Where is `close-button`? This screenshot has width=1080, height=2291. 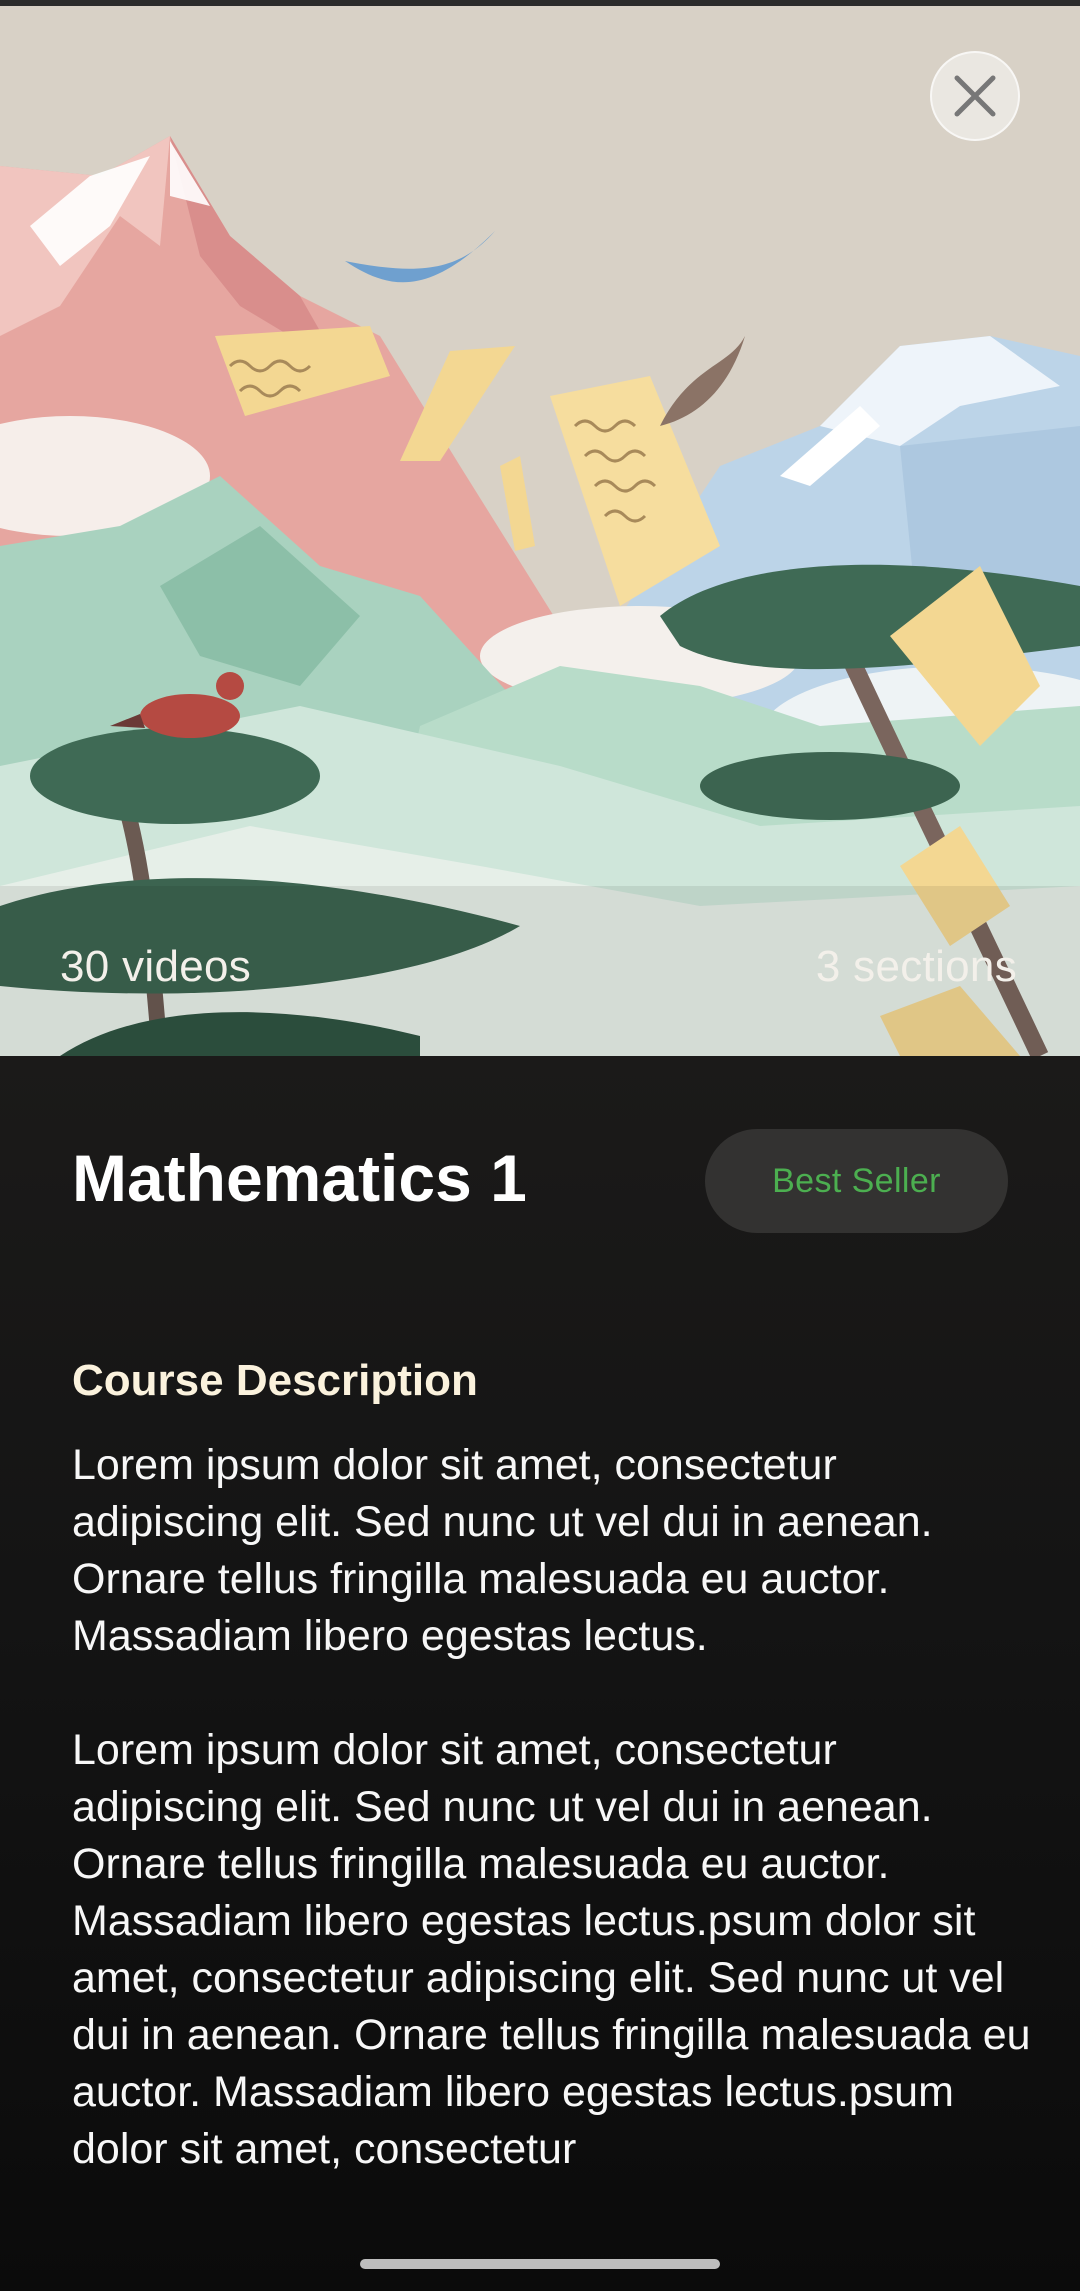
close-button is located at coordinates (975, 96).